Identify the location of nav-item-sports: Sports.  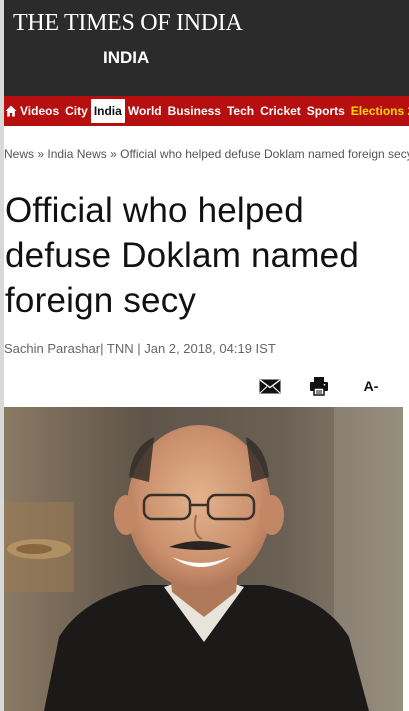
(326, 111).